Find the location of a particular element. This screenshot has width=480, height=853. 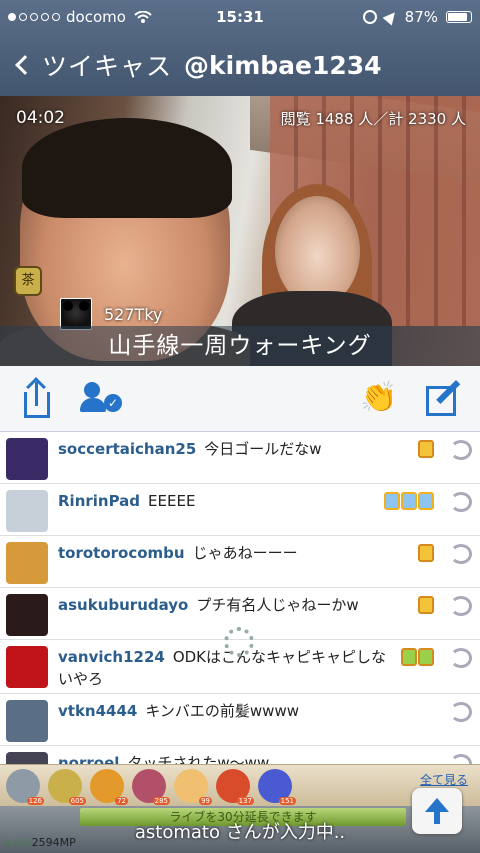

cracker-gift-icon: 72 is located at coordinates (109, 786).